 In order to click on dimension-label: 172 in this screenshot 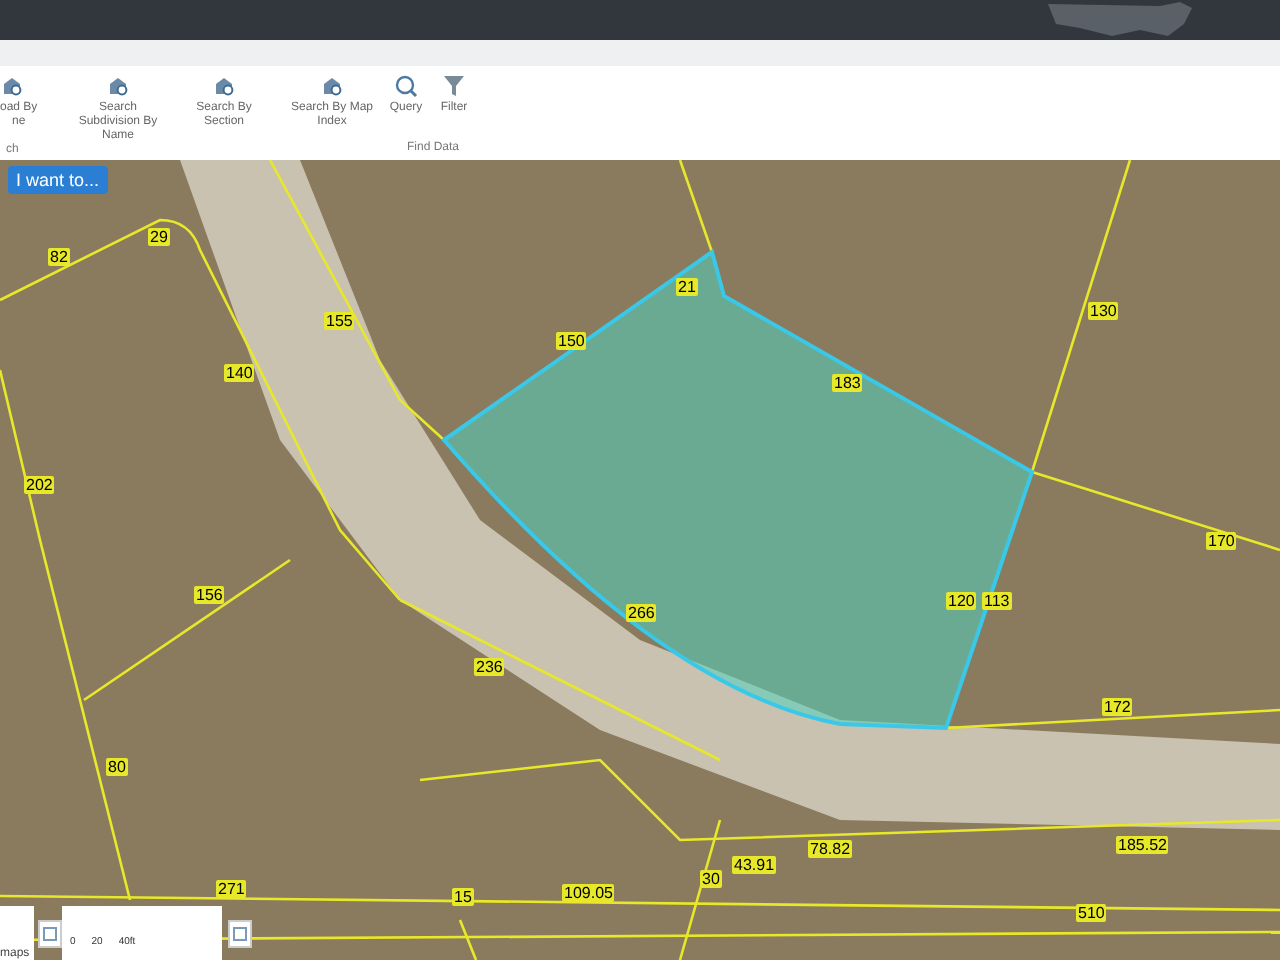, I will do `click(1117, 707)`.